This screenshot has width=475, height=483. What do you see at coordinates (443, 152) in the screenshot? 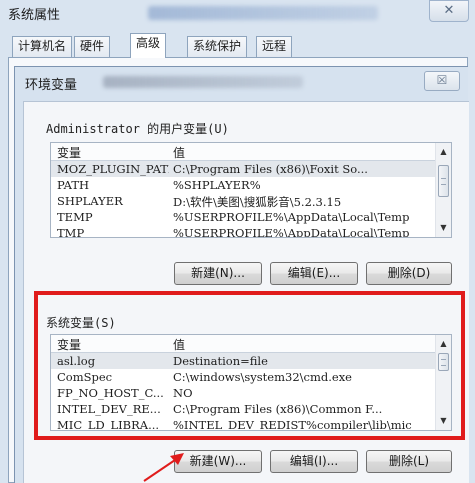
I see `scroll-up-icon: ▲` at bounding box center [443, 152].